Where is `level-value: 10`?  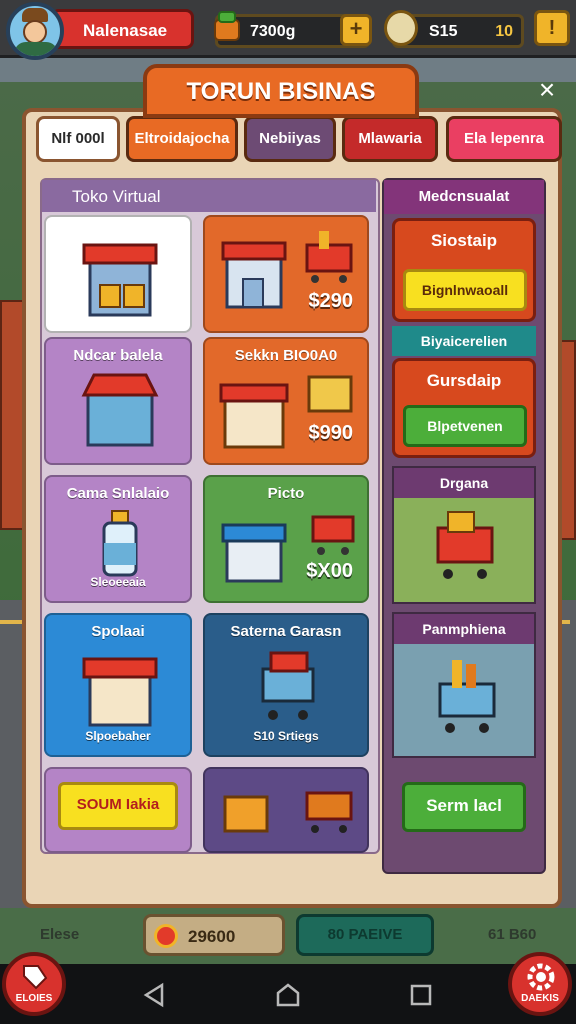 level-value: 10 is located at coordinates (504, 31).